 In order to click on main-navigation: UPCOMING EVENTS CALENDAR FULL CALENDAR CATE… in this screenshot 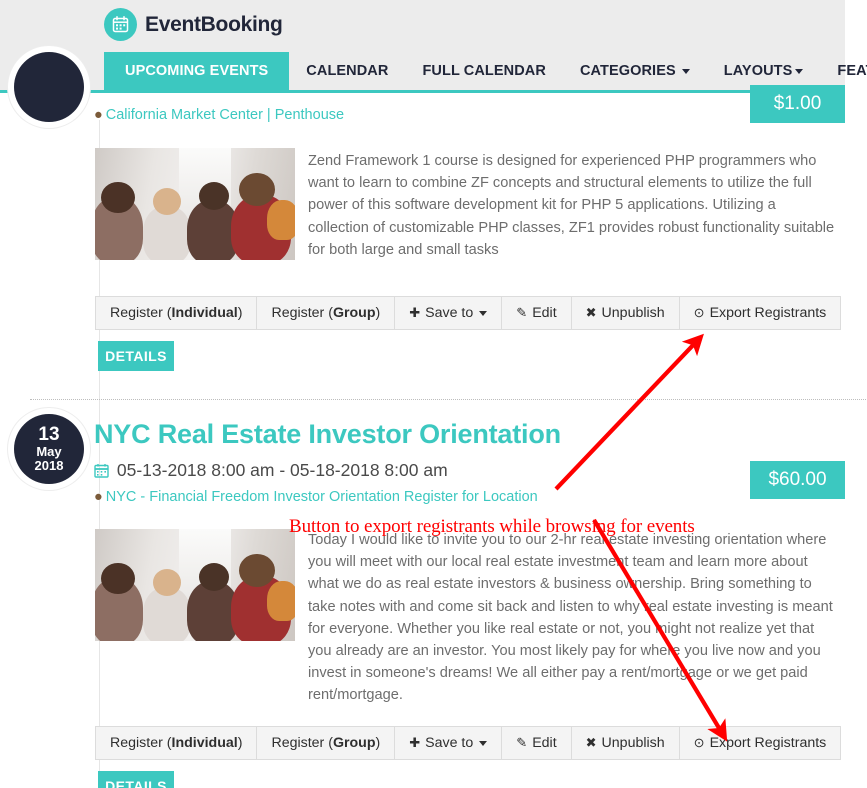, I will do `click(433, 72)`.